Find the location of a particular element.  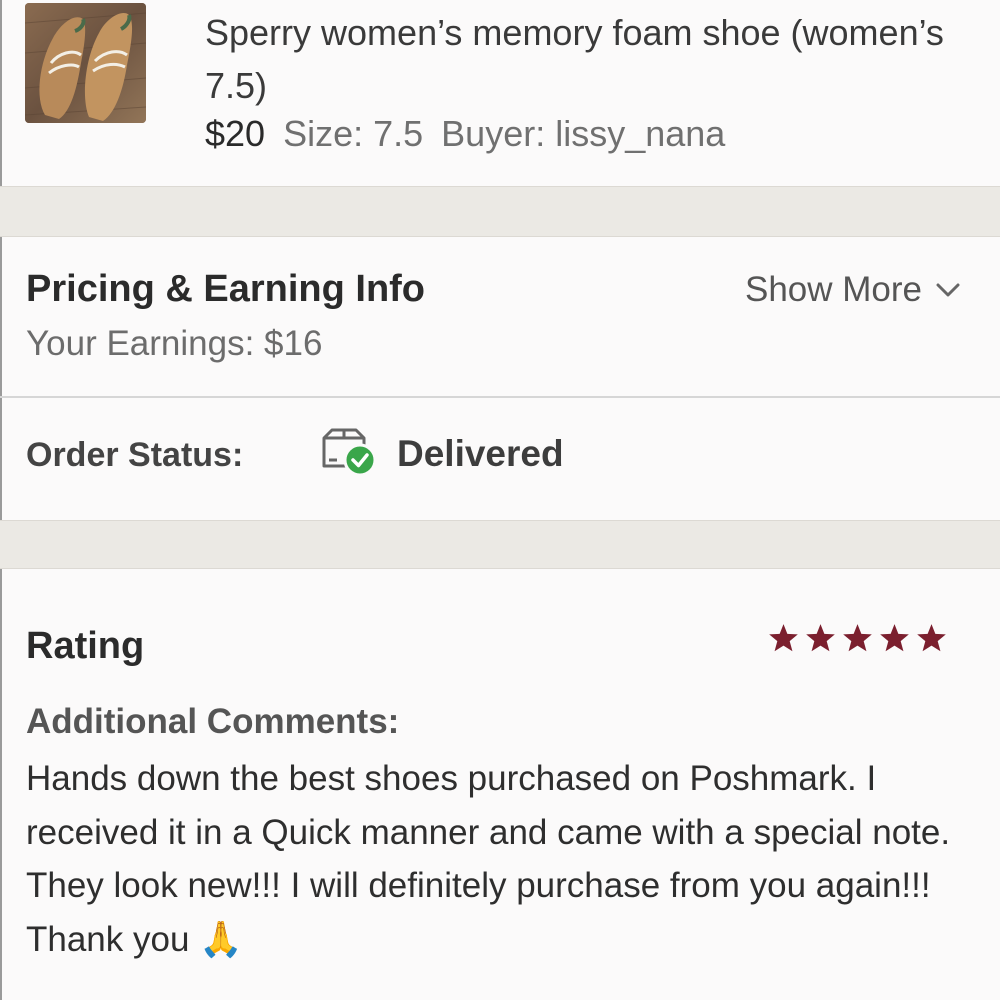

divider is located at coordinates (500, 397).